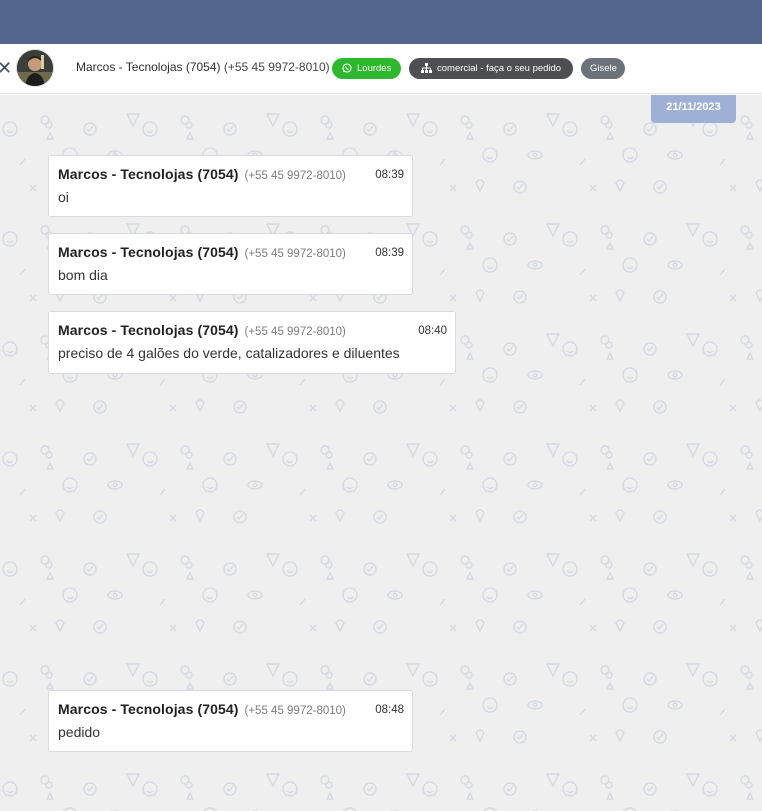  What do you see at coordinates (426, 68) in the screenshot?
I see `sitemap-icon` at bounding box center [426, 68].